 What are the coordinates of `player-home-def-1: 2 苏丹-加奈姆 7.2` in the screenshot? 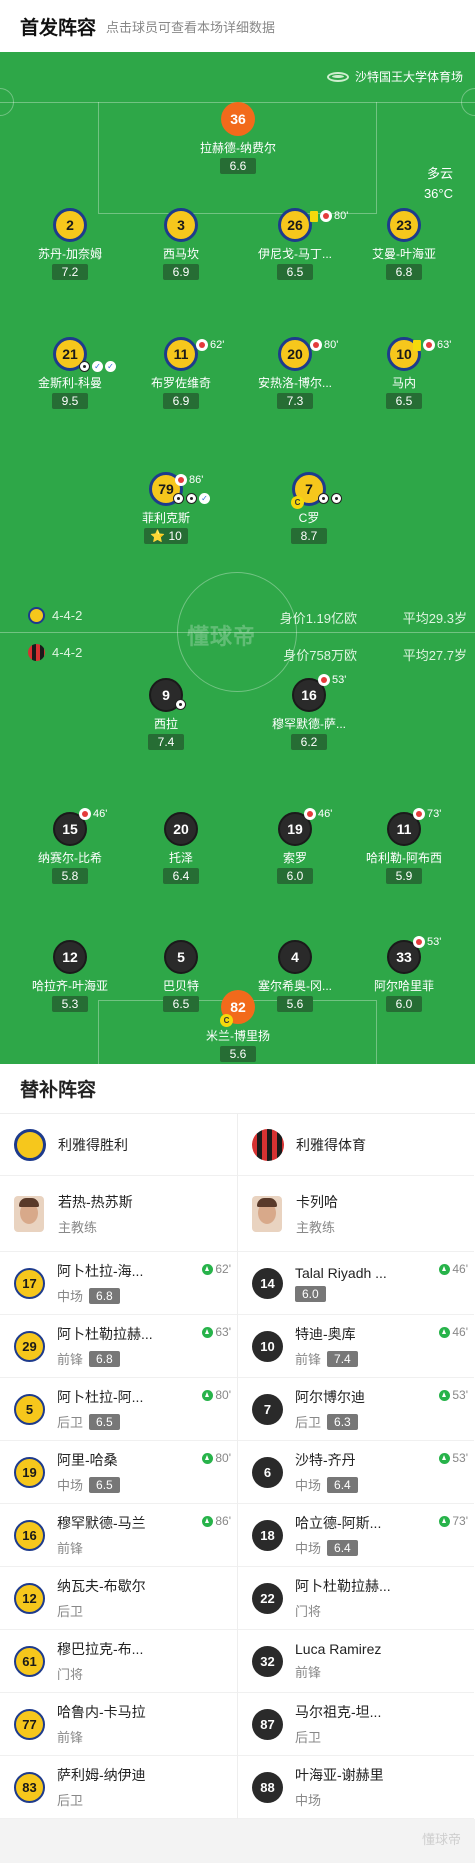 It's located at (70, 244).